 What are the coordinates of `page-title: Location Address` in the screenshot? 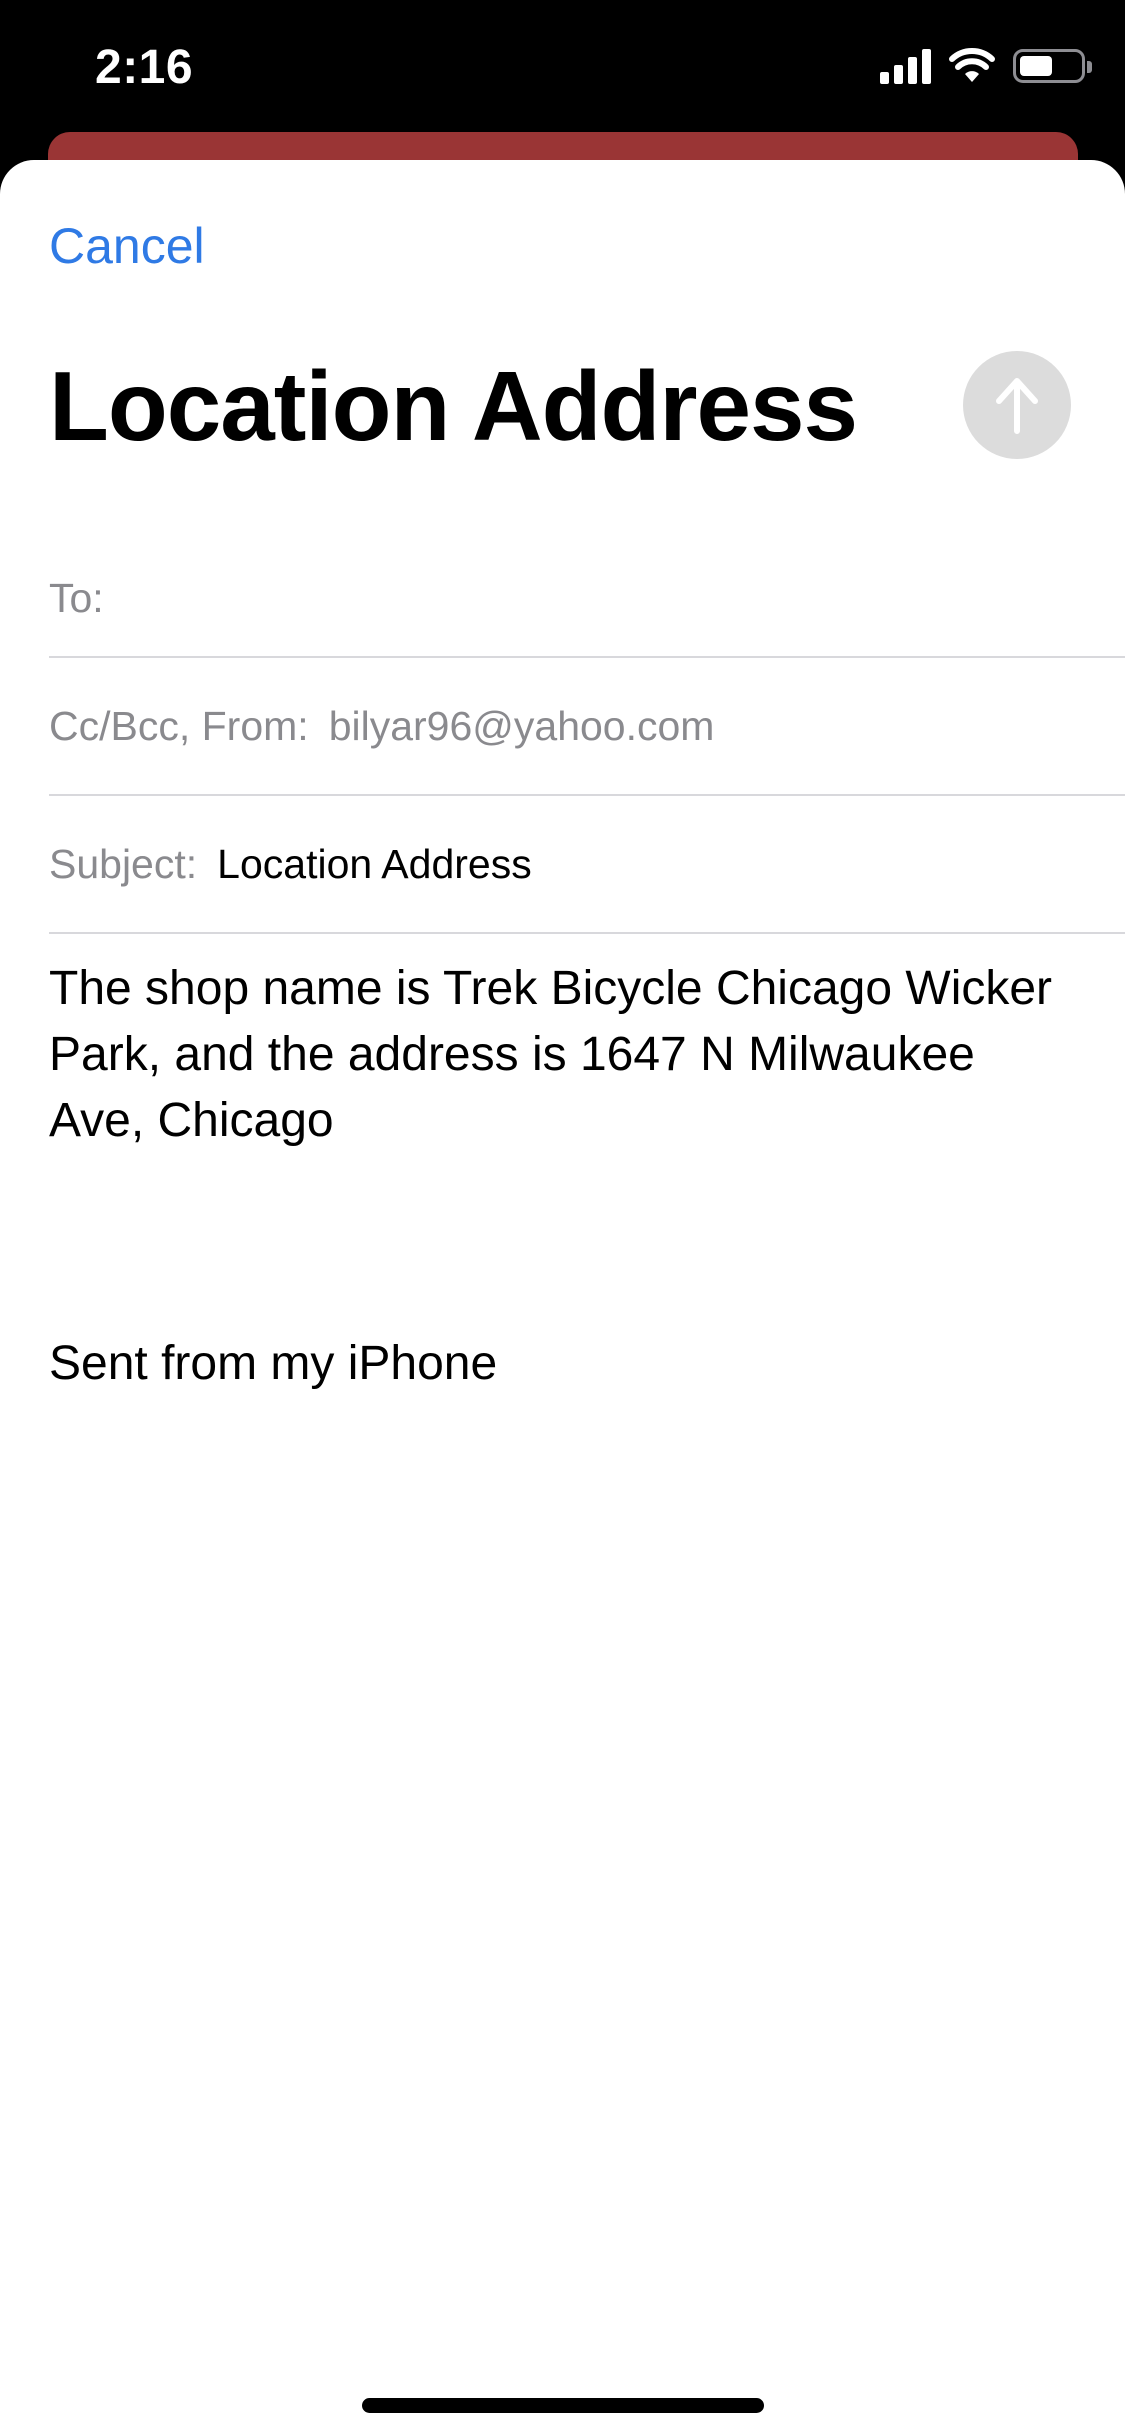 It's located at (453, 406).